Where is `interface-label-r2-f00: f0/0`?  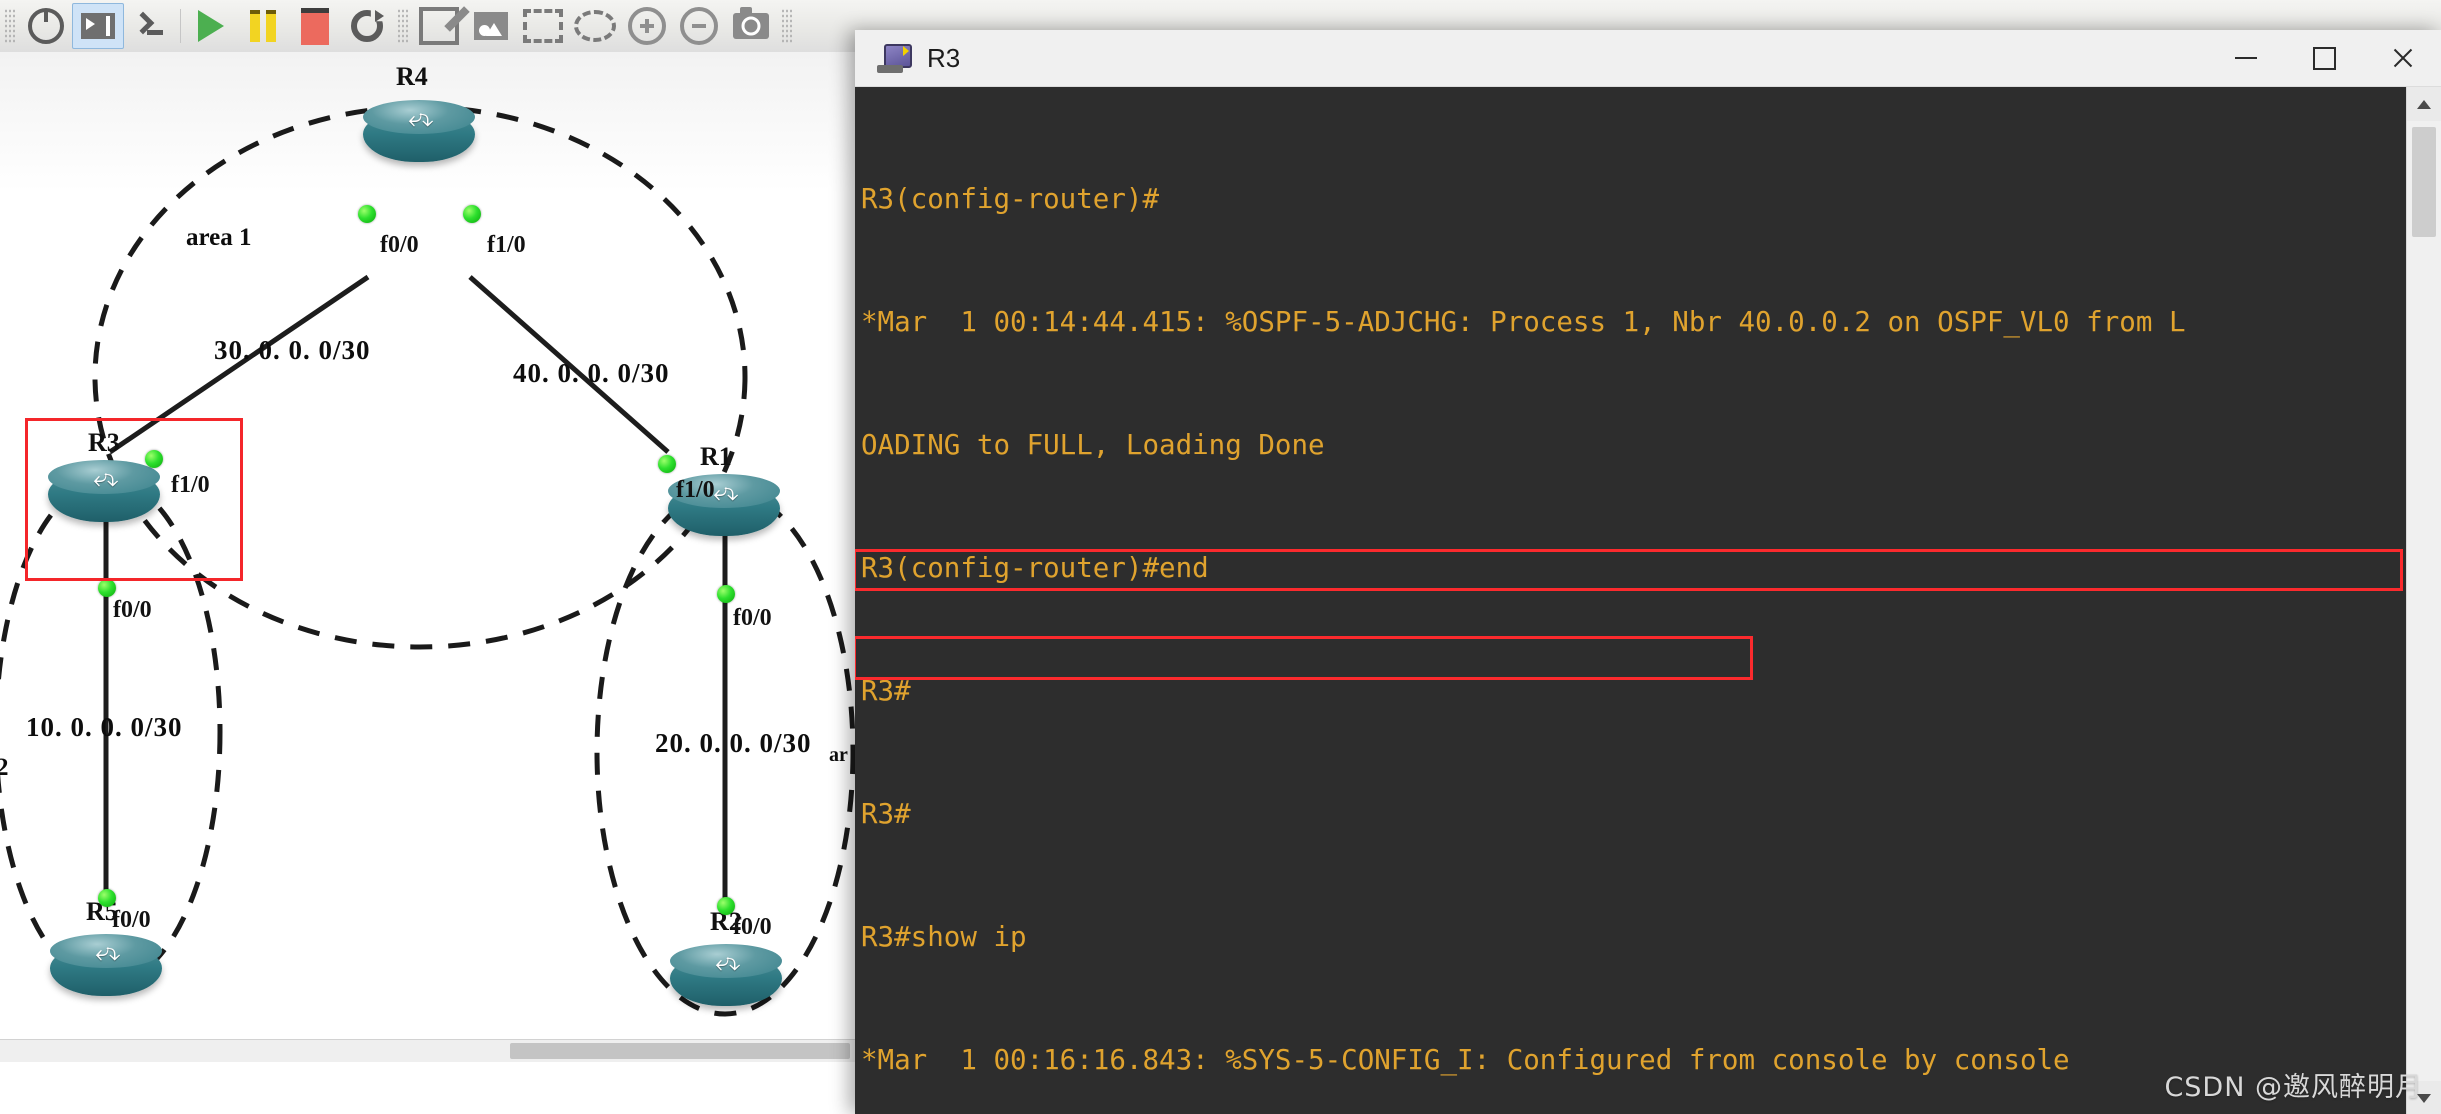 interface-label-r2-f00: f0/0 is located at coordinates (752, 927).